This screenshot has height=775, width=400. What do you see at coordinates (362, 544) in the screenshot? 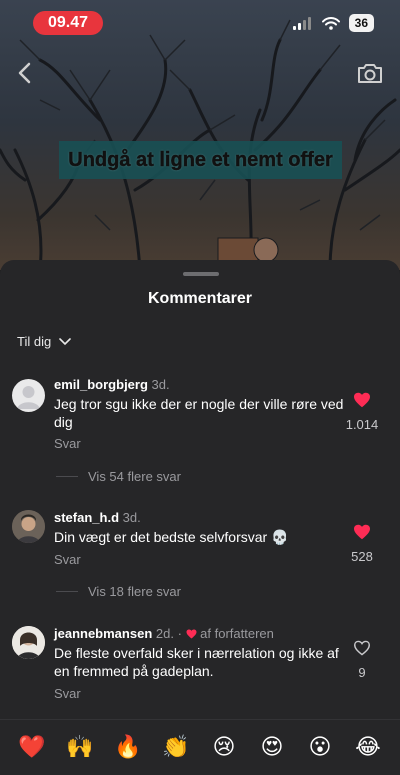
I see `like-button: 528` at bounding box center [362, 544].